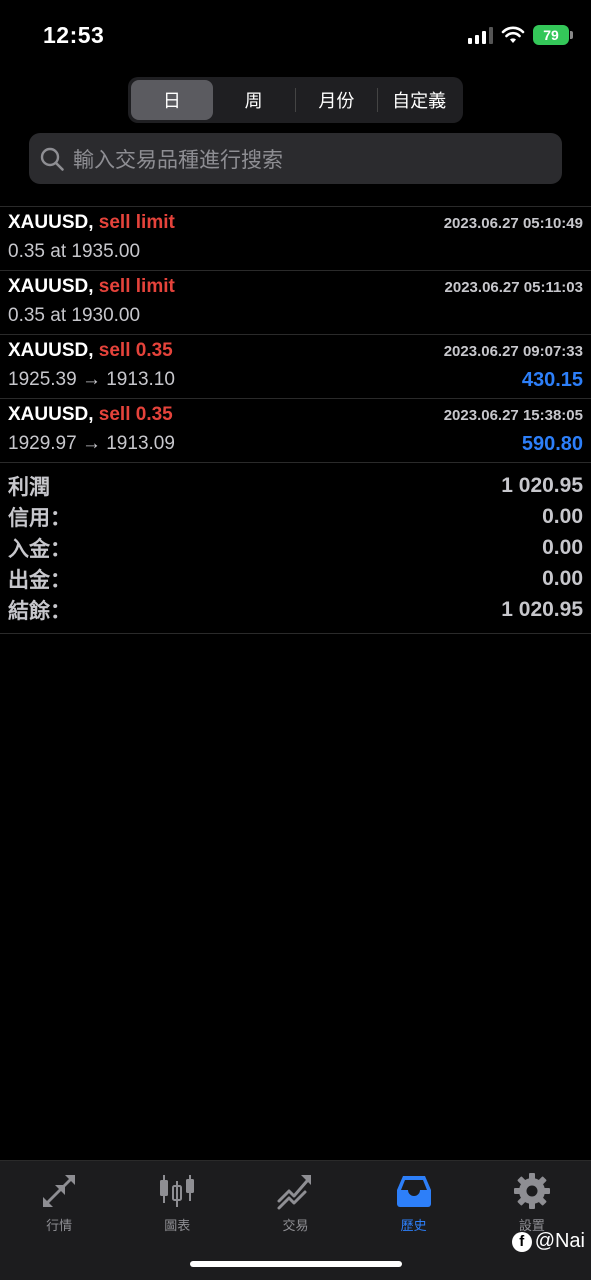 Image resolution: width=591 pixels, height=1280 pixels. What do you see at coordinates (413, 1191) in the screenshot?
I see `inbox-tray-icon` at bounding box center [413, 1191].